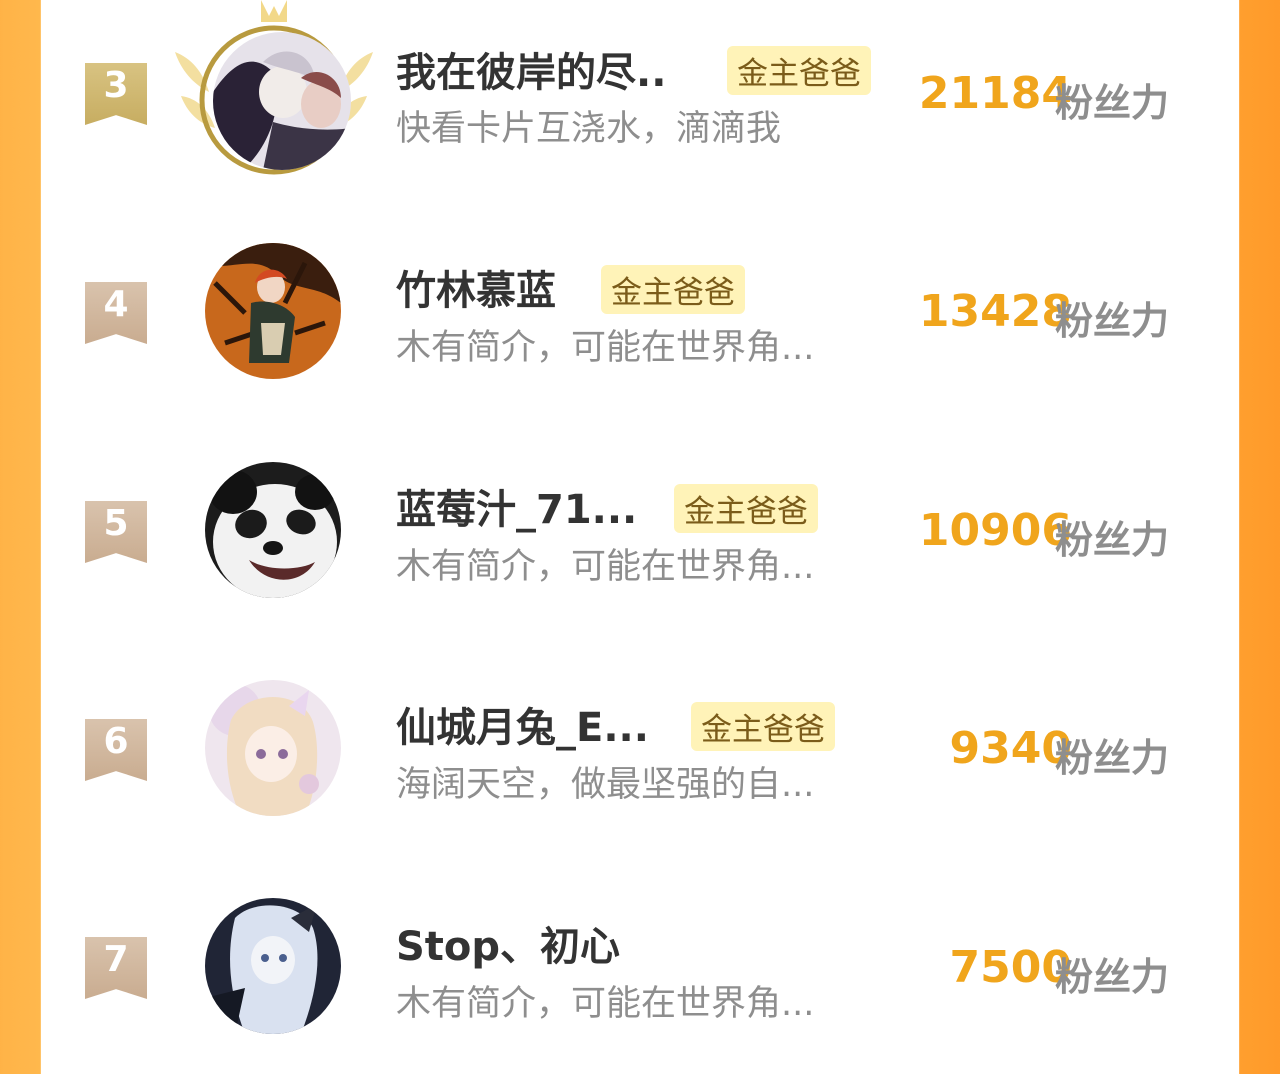 This screenshot has width=1280, height=1074. I want to click on user-name: Stop、初心, so click(508, 943).